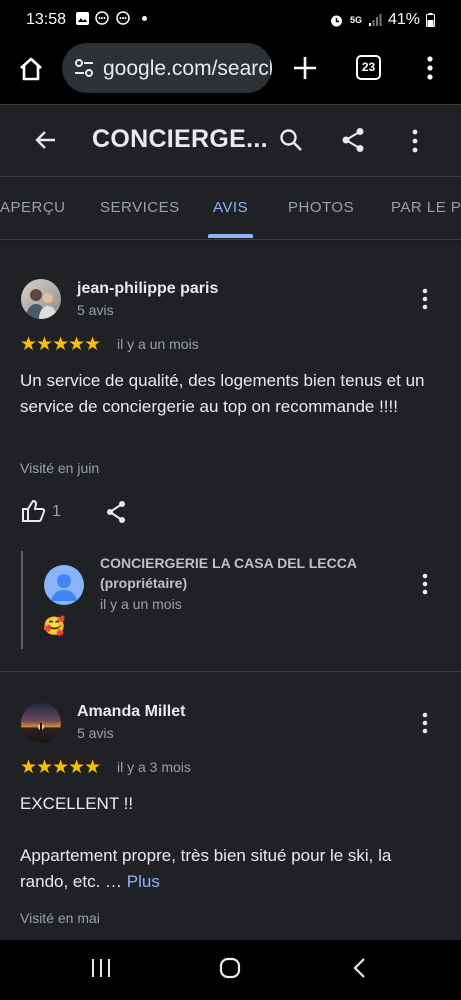 This screenshot has height=1000, width=461. What do you see at coordinates (426, 207) in the screenshot?
I see `tab-par-le-proprietaire: PAR LE PR` at bounding box center [426, 207].